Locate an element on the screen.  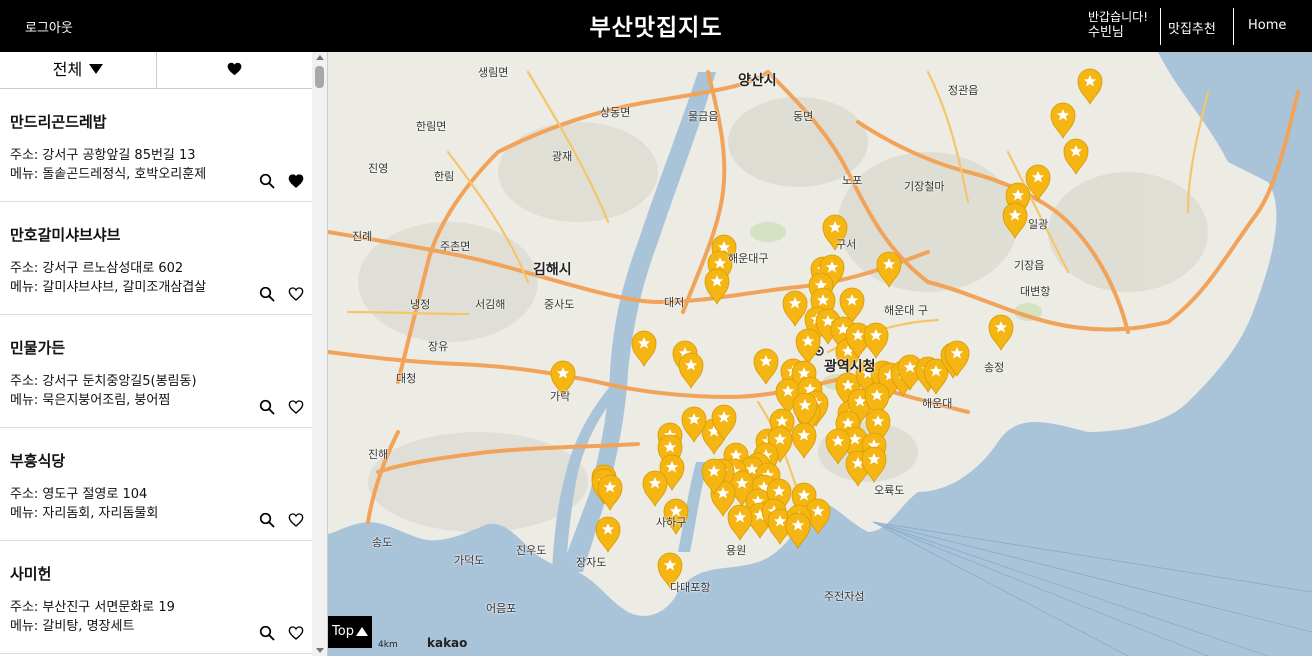
restaurant-name: 만호갈미샤브샤브 is located at coordinates (65, 235).